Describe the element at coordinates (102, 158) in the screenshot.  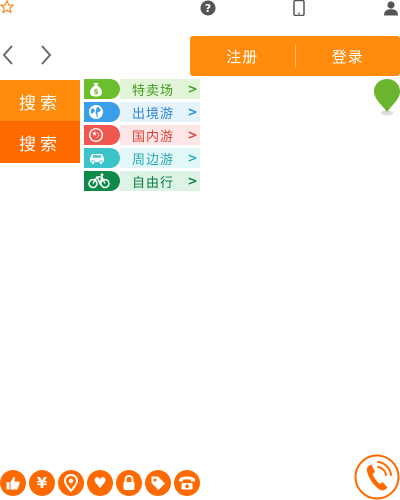
I see `car-icon` at that location.